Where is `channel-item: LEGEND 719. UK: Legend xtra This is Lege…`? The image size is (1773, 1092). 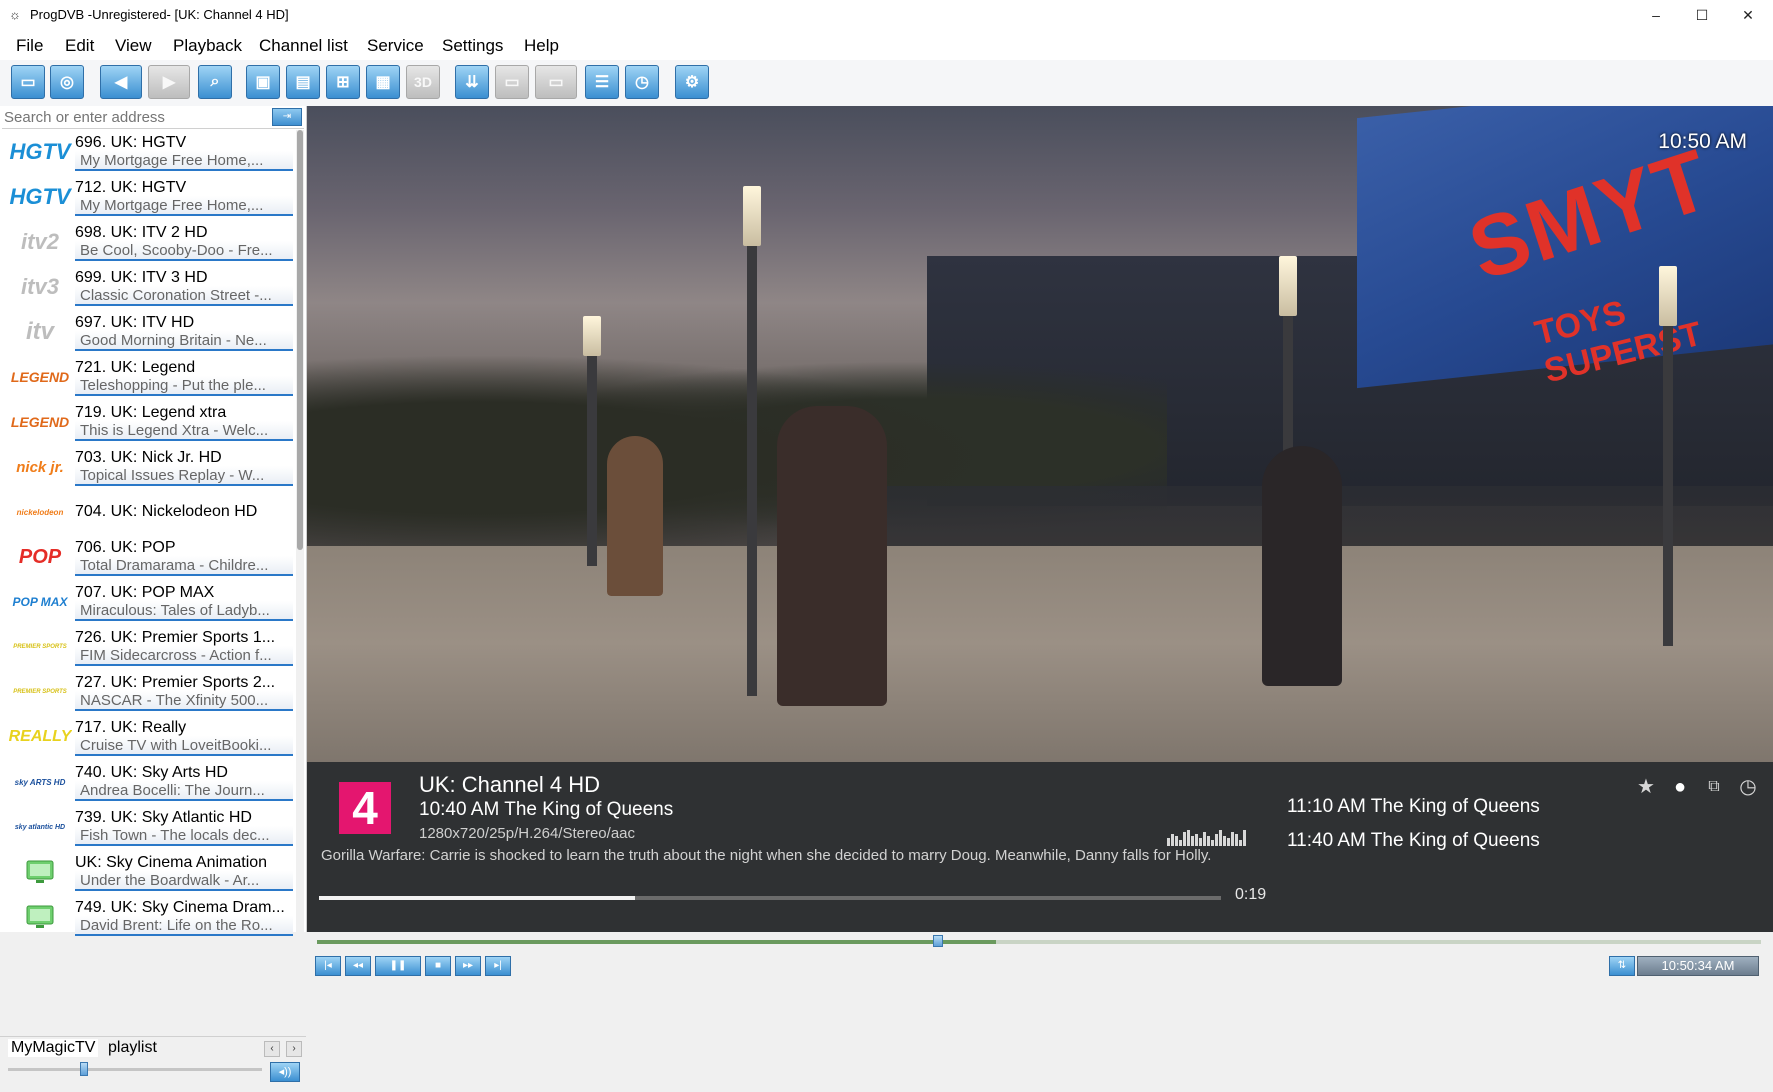
channel-item: LEGEND 719. UK: Legend xtra This is Lege… is located at coordinates (148, 422).